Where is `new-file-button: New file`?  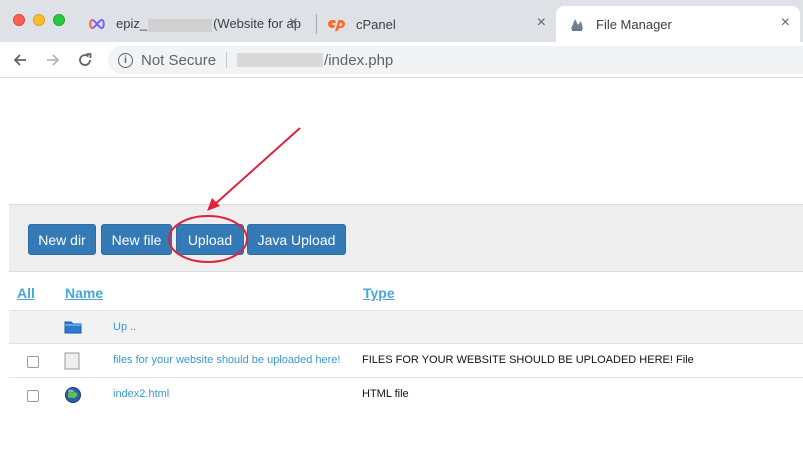 new-file-button: New file is located at coordinates (136, 239).